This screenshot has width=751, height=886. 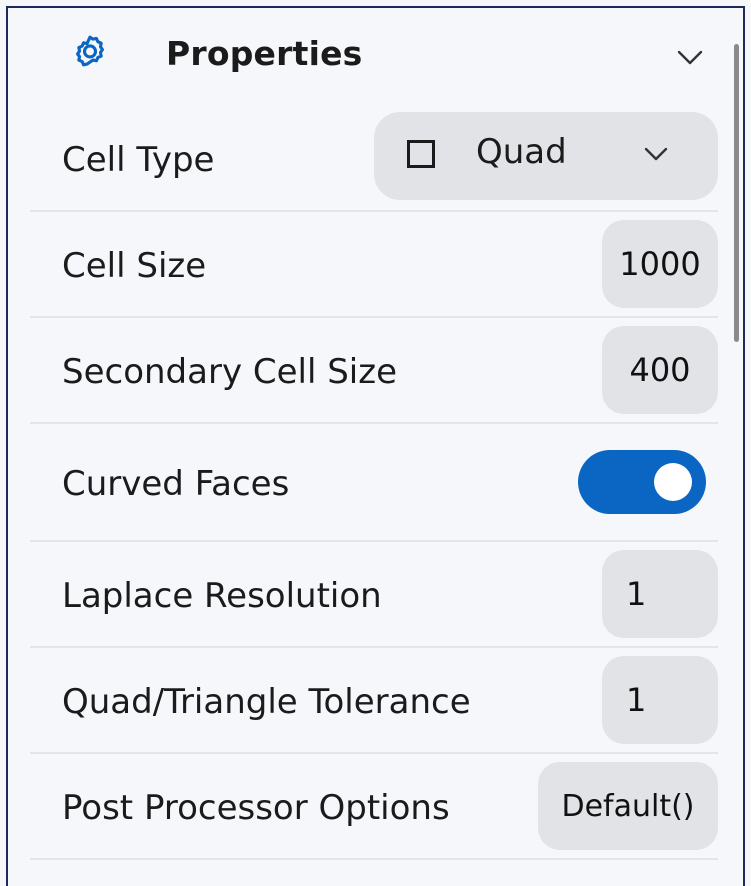 I want to click on cell-type-value: Quad, so click(x=521, y=152).